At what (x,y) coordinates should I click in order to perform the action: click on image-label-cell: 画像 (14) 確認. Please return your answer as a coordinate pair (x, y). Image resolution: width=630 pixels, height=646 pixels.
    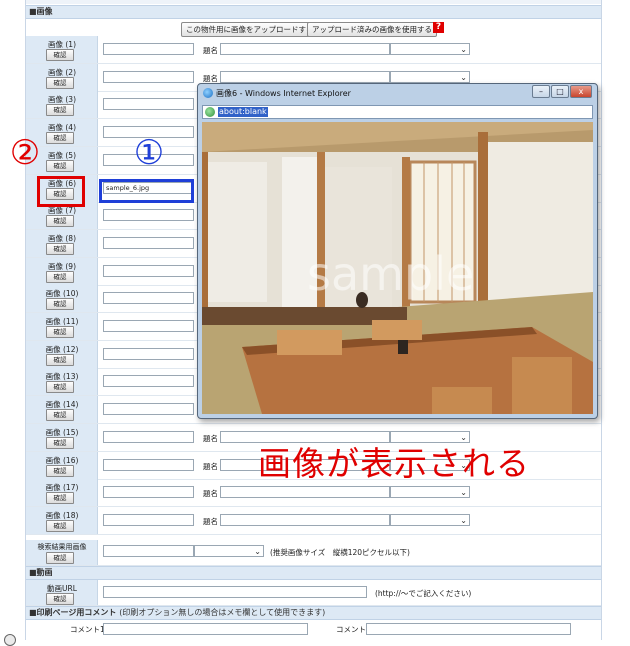
    Looking at the image, I should click on (62, 409).